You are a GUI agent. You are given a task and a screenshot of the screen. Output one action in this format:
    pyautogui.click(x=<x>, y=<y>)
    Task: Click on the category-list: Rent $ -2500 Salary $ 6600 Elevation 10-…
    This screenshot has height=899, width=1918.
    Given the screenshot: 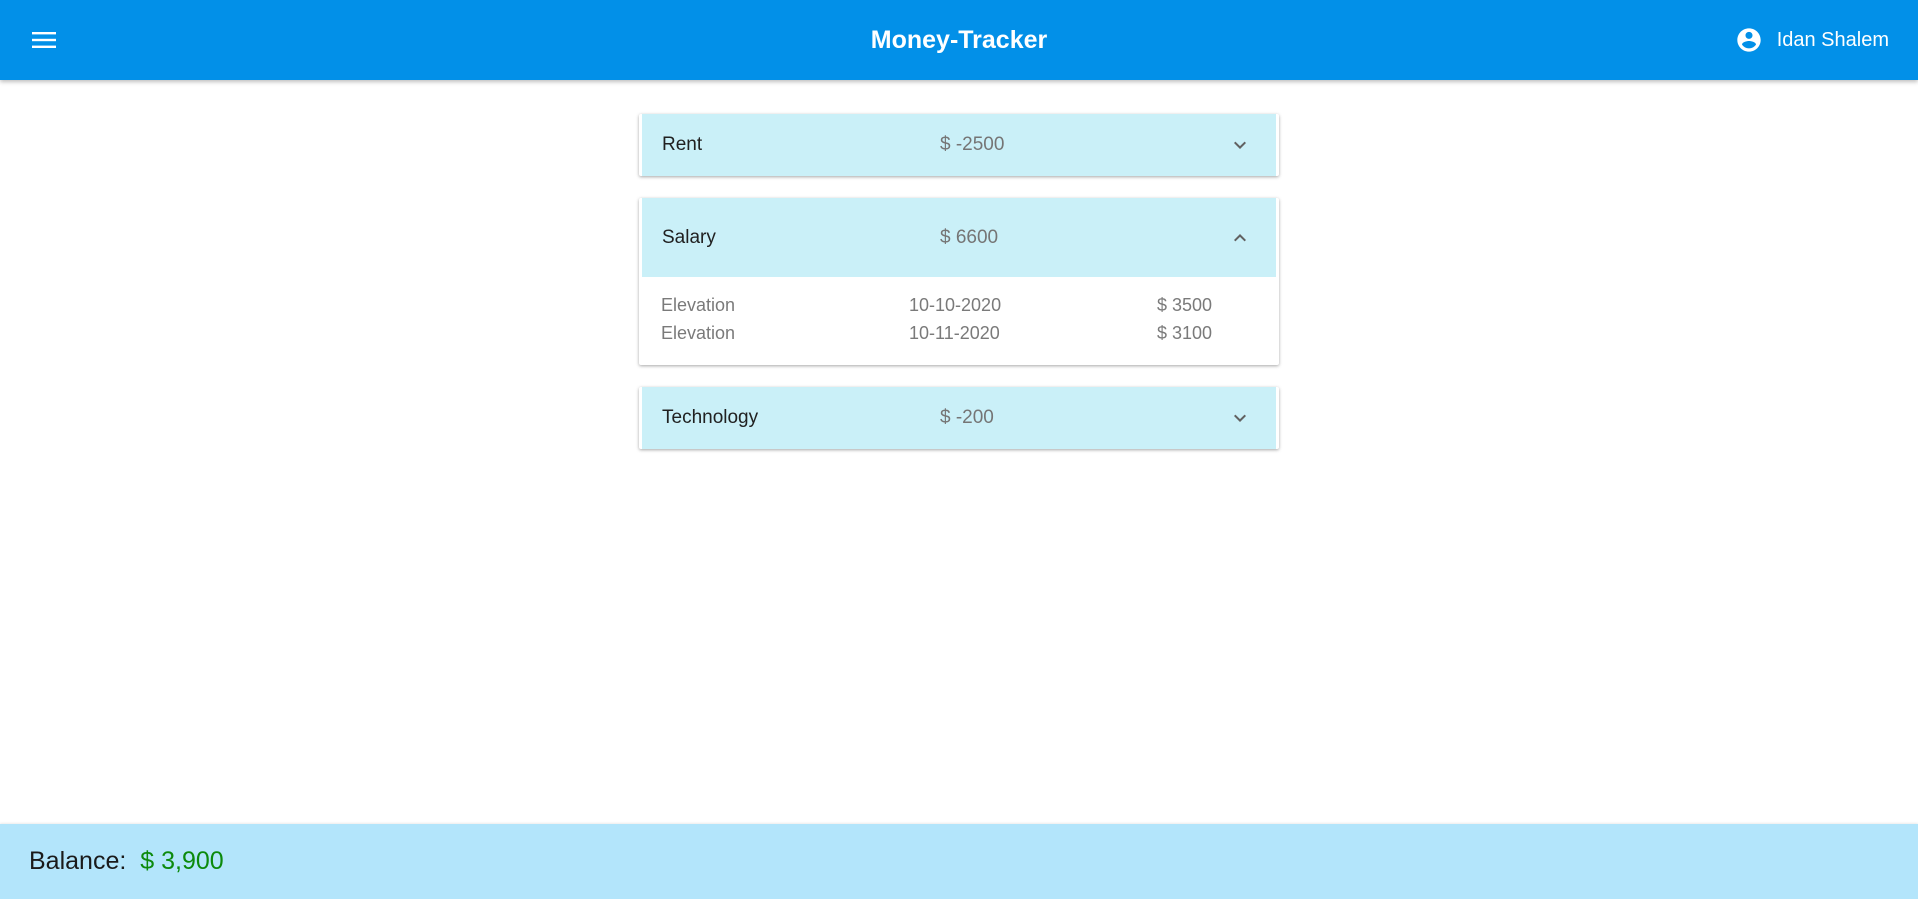 What is the action you would take?
    pyautogui.click(x=959, y=292)
    